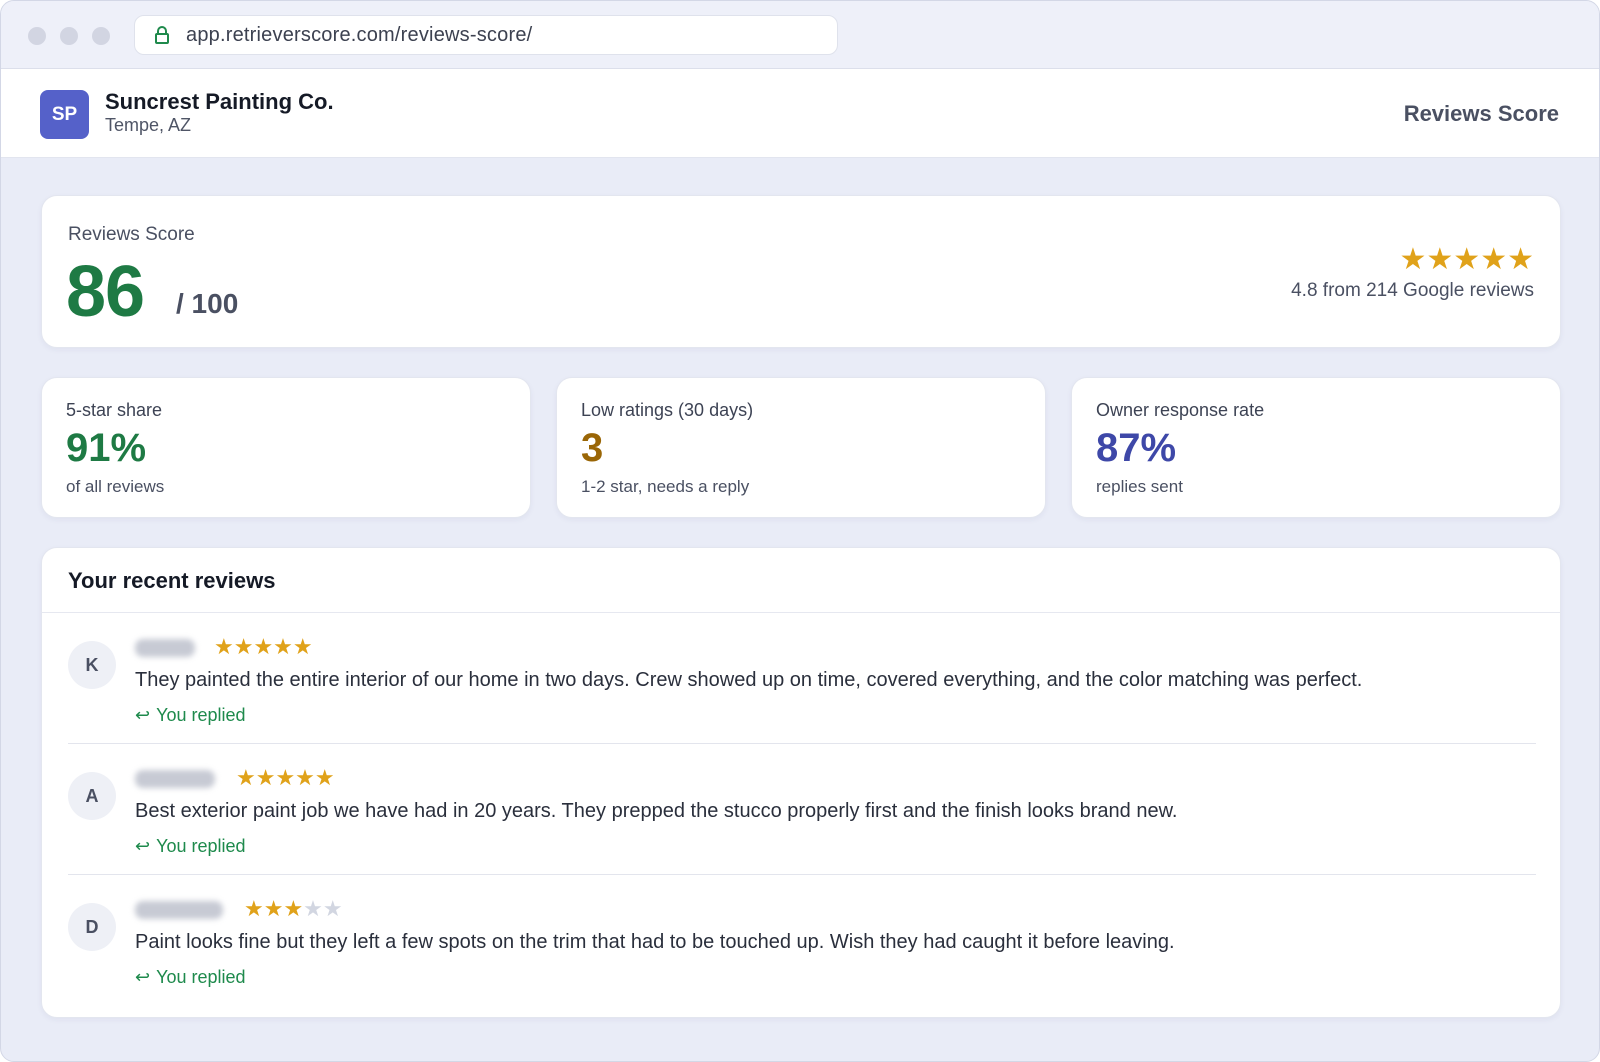 The height and width of the screenshot is (1062, 1600). Describe the element at coordinates (1180, 410) in the screenshot. I see `stat-label: Owner response rate` at that location.